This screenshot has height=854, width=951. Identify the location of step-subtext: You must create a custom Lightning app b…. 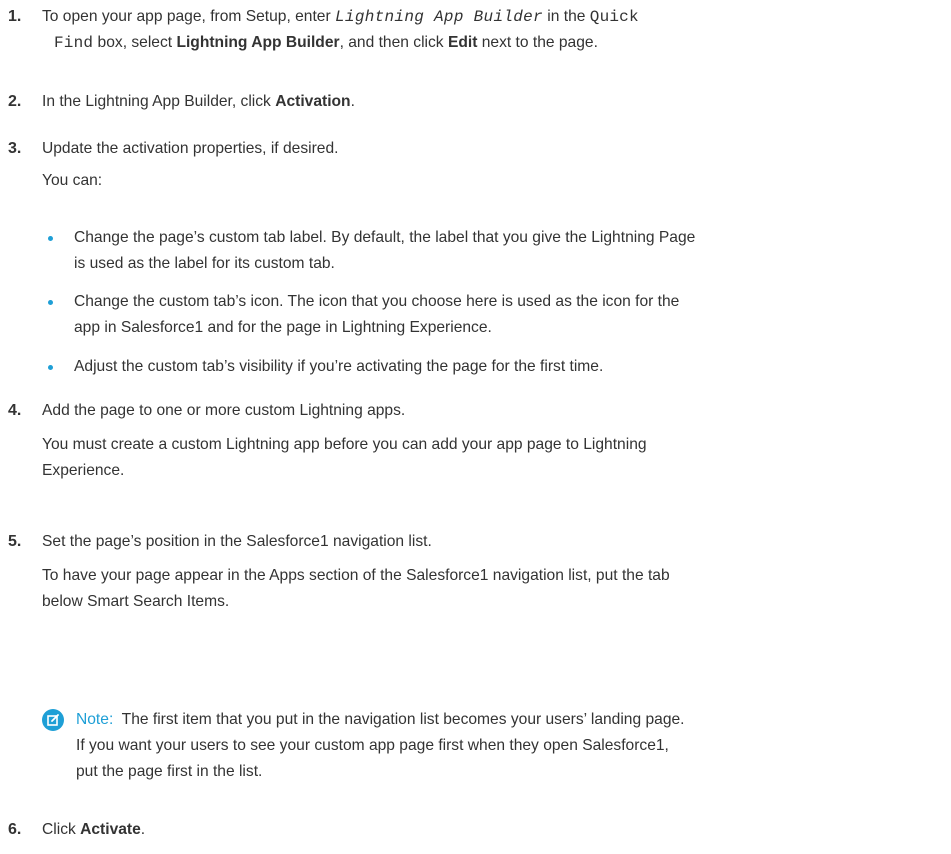
(344, 457).